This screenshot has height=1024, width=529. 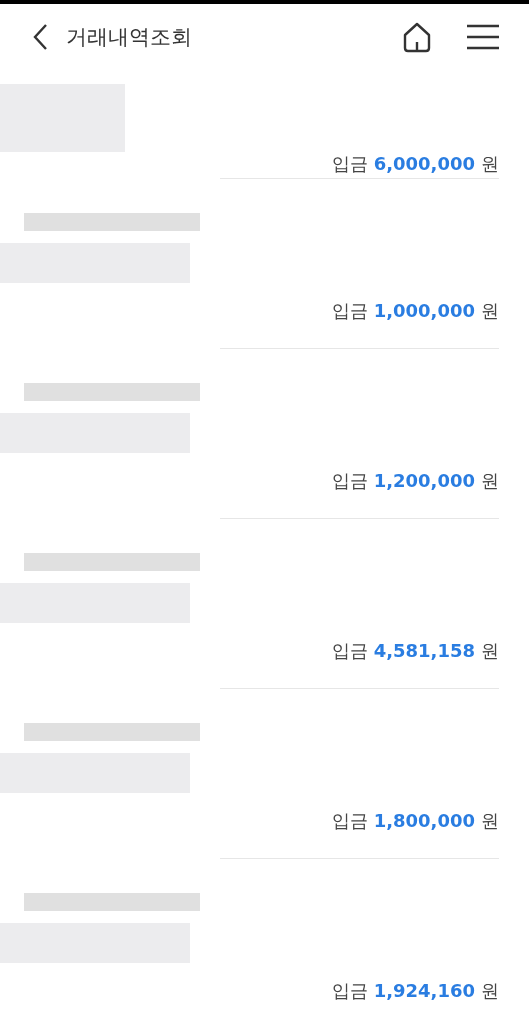 What do you see at coordinates (417, 37) in the screenshot?
I see `home-button` at bounding box center [417, 37].